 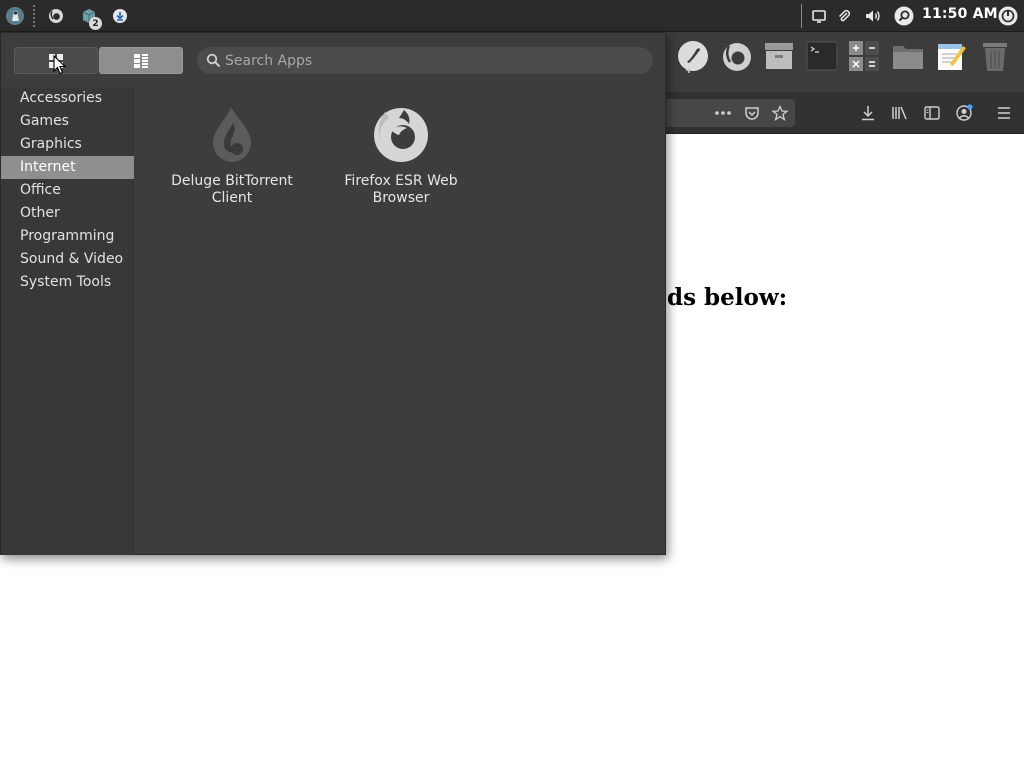 I want to click on workspace-count-badge: 2, so click(x=95, y=23).